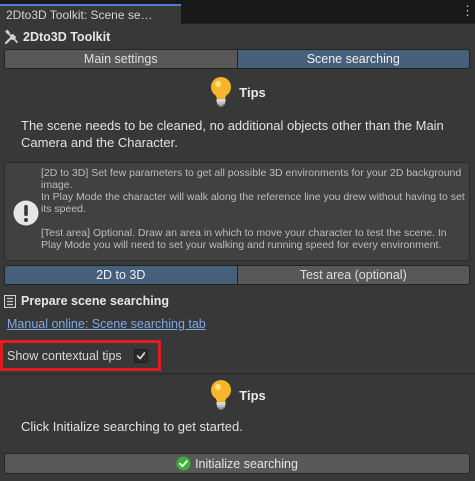 Image resolution: width=475 pixels, height=481 pixels. I want to click on main-tabs: Main settings Scene searching, so click(237, 59).